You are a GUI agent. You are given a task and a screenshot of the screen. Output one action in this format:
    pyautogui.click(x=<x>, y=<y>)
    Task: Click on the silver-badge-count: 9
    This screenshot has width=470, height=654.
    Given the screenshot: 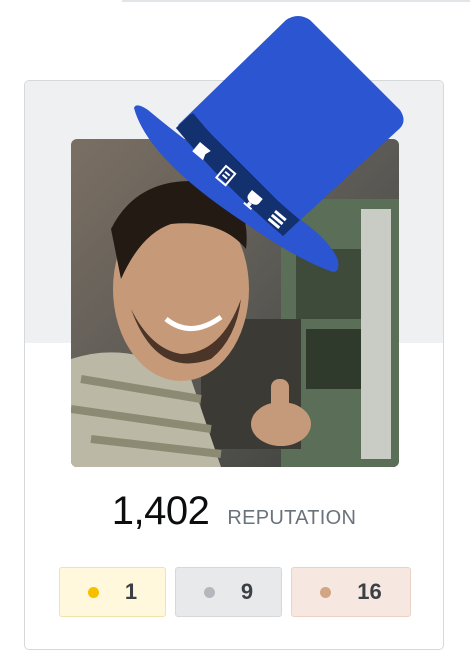 What is the action you would take?
    pyautogui.click(x=247, y=591)
    